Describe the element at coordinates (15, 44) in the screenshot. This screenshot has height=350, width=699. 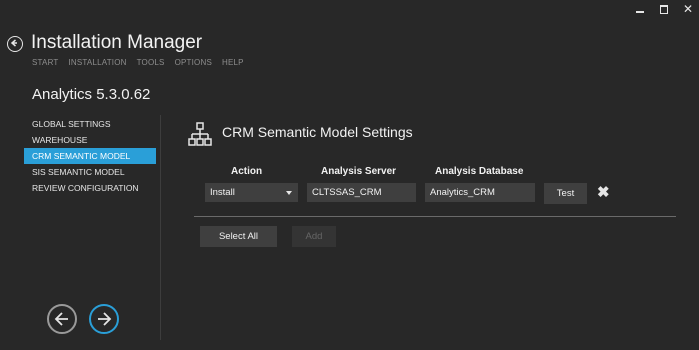
I see `back-circle-icon` at that location.